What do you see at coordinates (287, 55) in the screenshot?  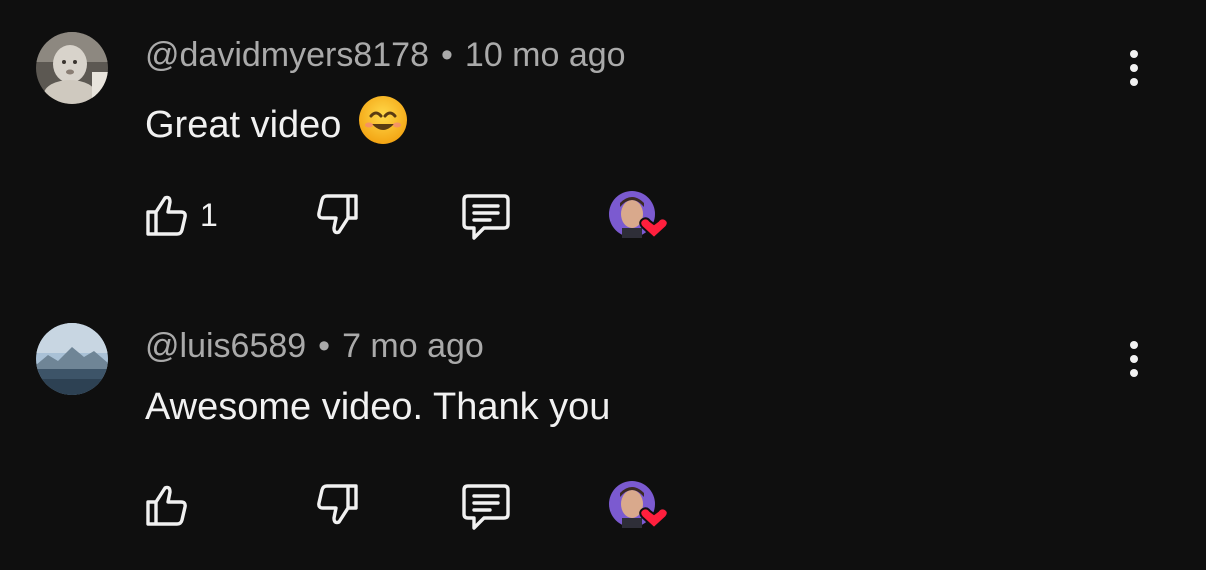 I see `comment-author-handle: @davidmyers8178` at bounding box center [287, 55].